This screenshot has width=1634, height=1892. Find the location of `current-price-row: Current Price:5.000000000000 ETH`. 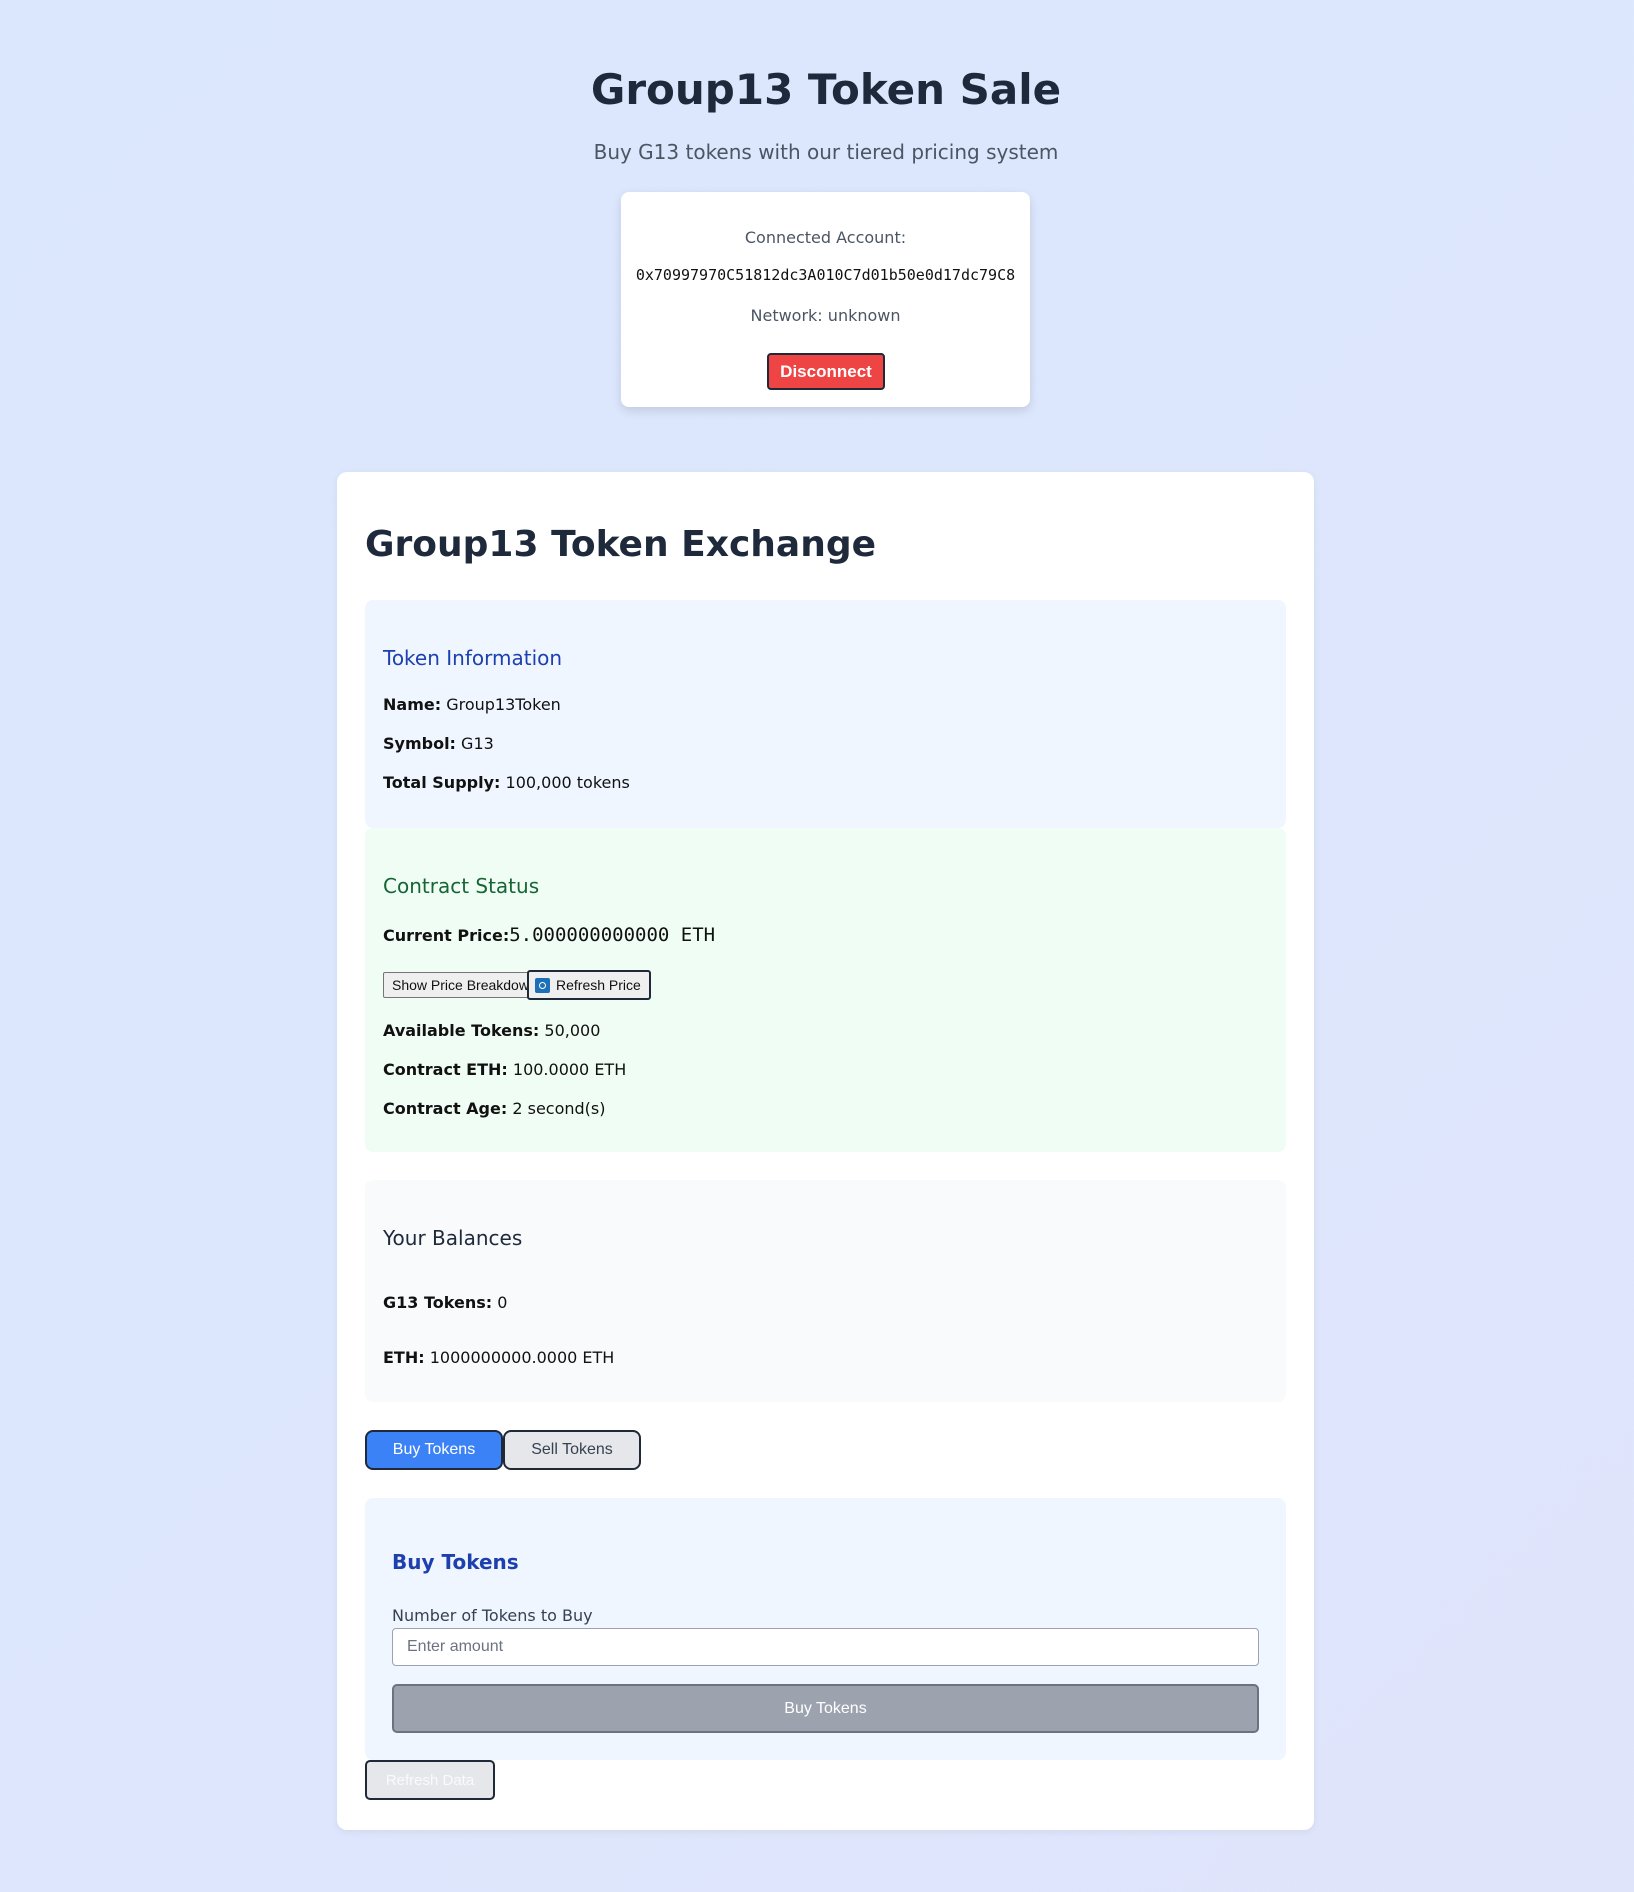

current-price-row: Current Price:5.000000000000 ETH is located at coordinates (549, 935).